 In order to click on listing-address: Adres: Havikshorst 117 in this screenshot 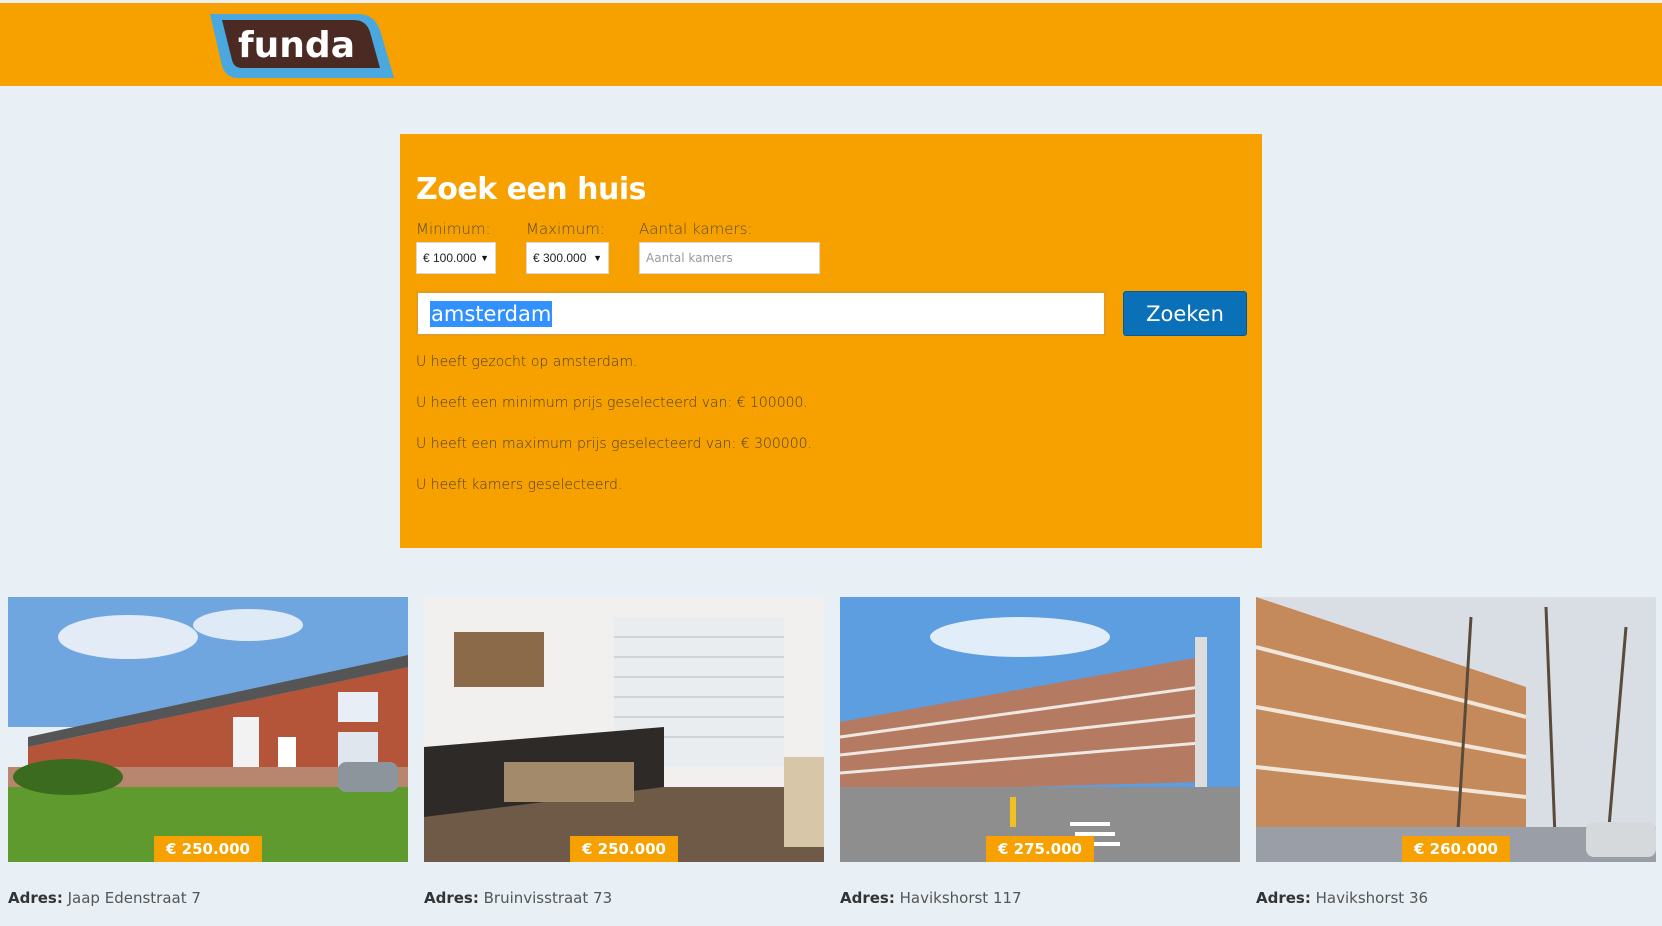, I will do `click(931, 898)`.